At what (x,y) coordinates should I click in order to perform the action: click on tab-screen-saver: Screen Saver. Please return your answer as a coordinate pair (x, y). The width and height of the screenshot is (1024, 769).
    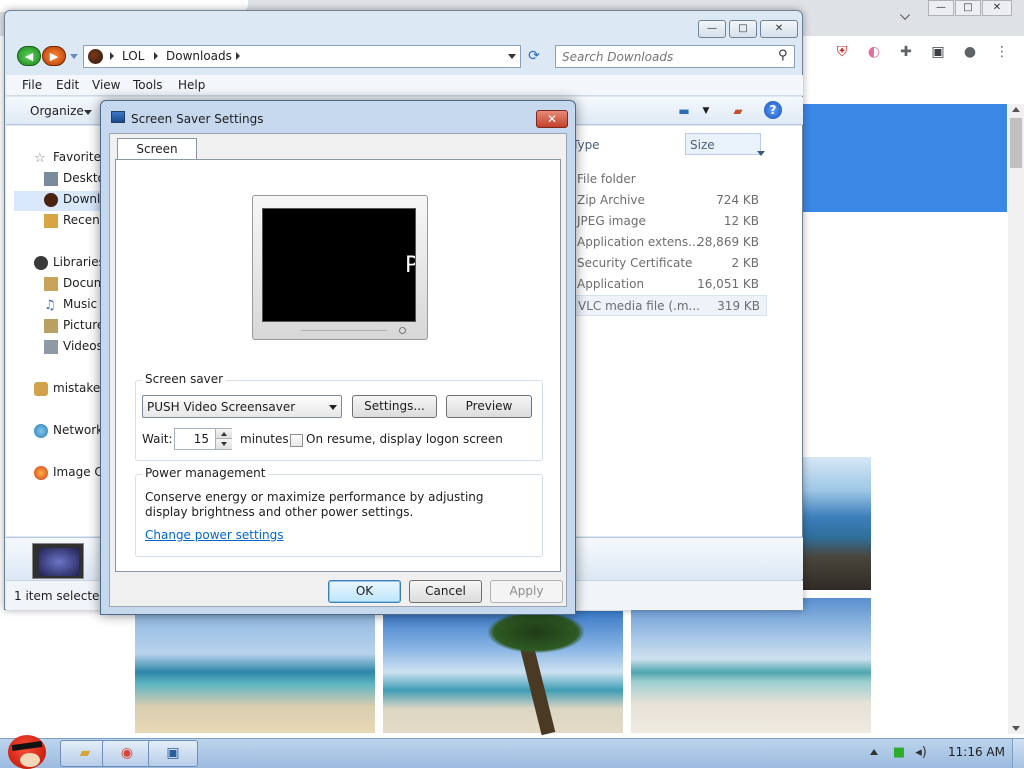
    Looking at the image, I should click on (157, 157).